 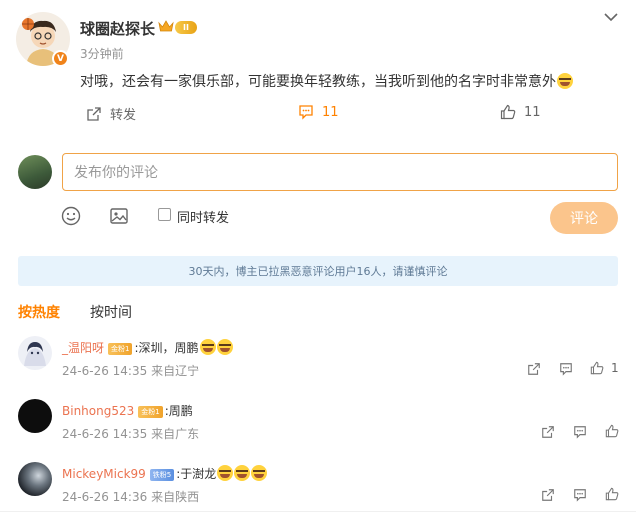 I want to click on comment-header: MickeyMick99 铁粉5:于澍龙, so click(x=165, y=473).